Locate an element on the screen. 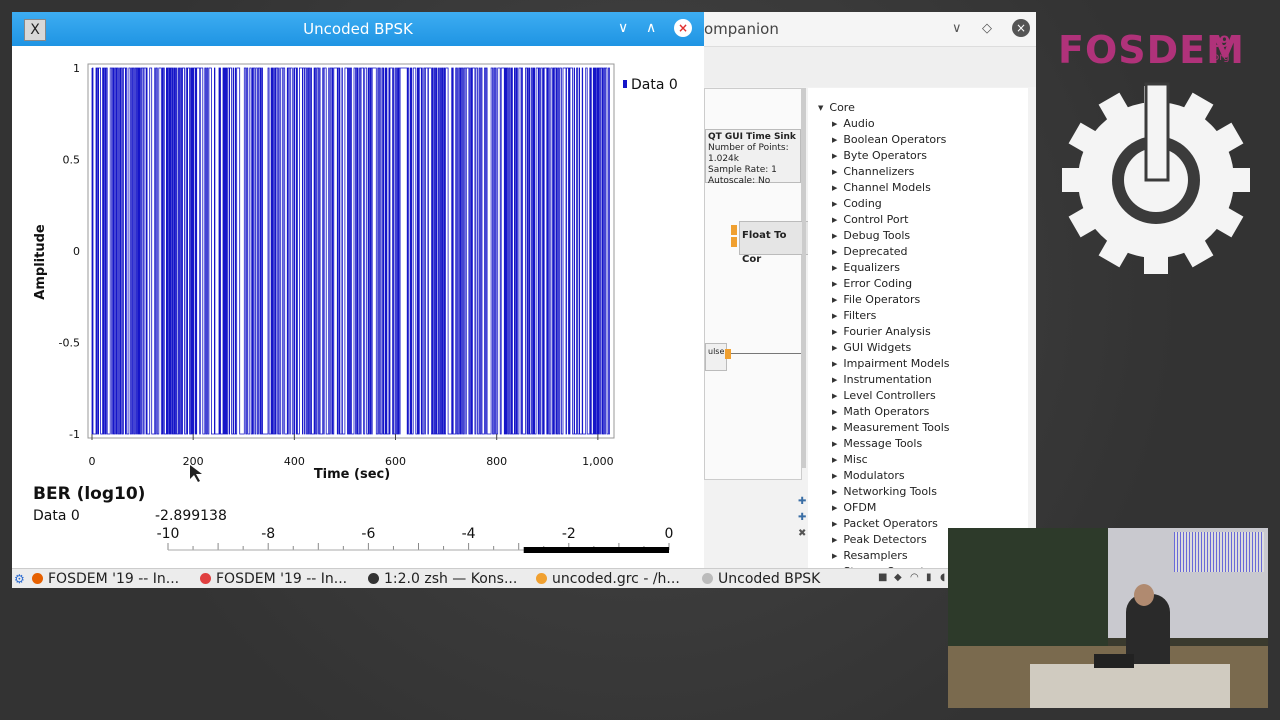  tree-item-label: Message Tools is located at coordinates (883, 443).